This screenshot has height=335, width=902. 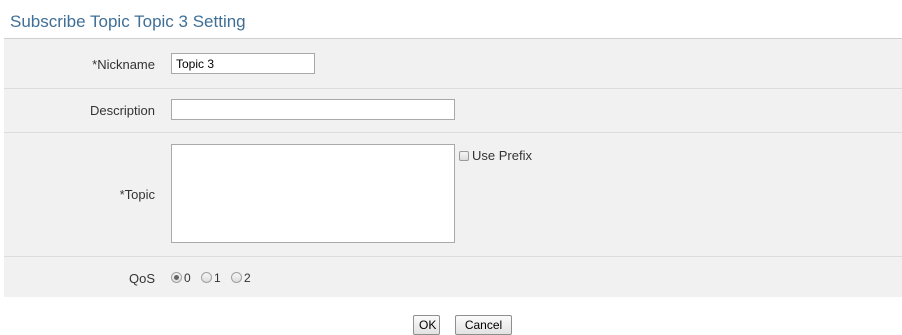 I want to click on description-label: Description, so click(x=122, y=110).